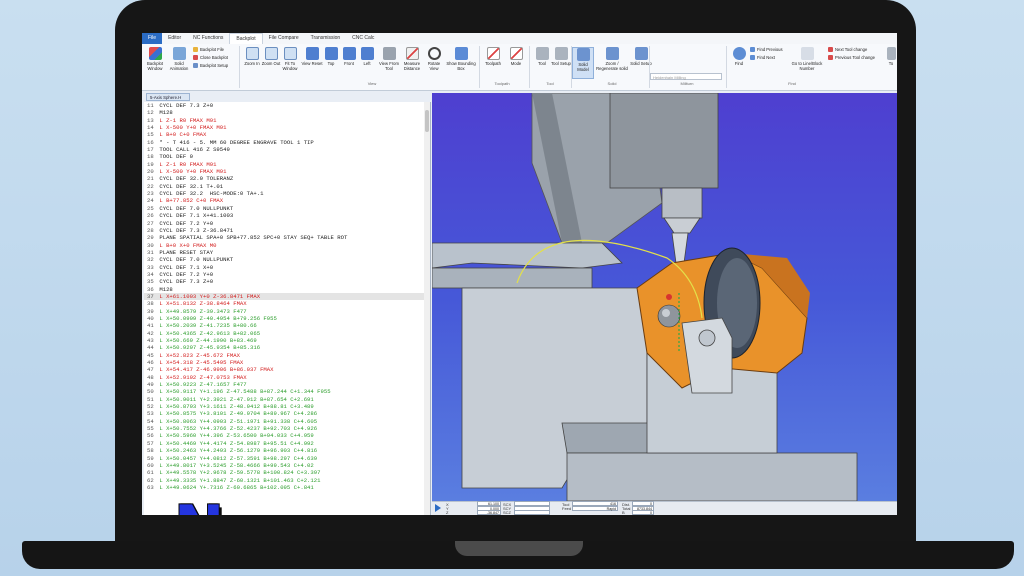 The image size is (1024, 576). I want to click on code-line: 15 L B+0 C+0 FMAX, so click(287, 134).